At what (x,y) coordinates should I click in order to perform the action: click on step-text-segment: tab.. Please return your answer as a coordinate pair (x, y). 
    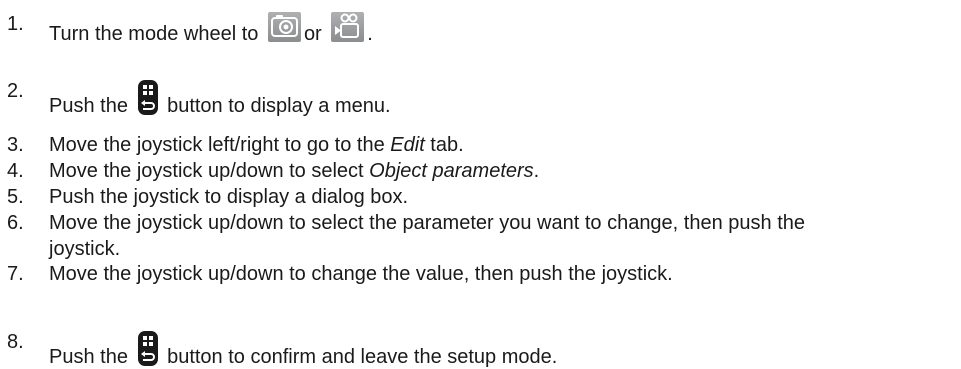
    Looking at the image, I should click on (444, 145).